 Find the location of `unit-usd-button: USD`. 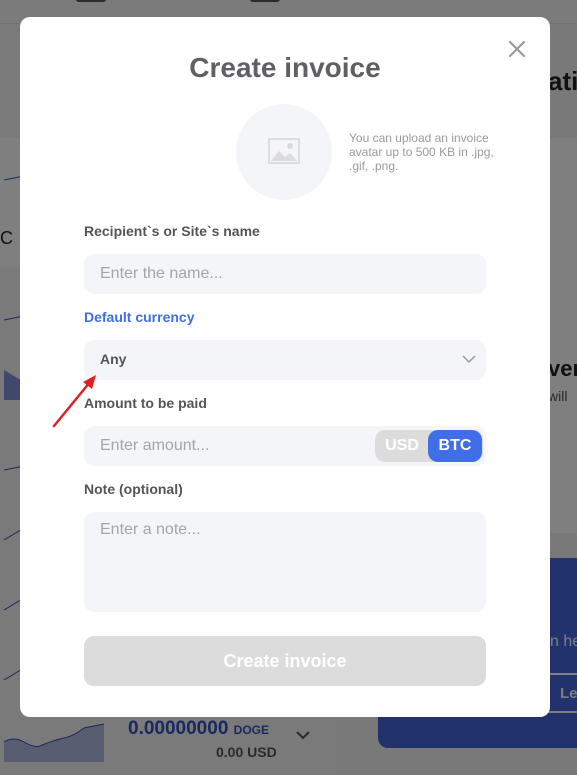

unit-usd-button: USD is located at coordinates (402, 446).